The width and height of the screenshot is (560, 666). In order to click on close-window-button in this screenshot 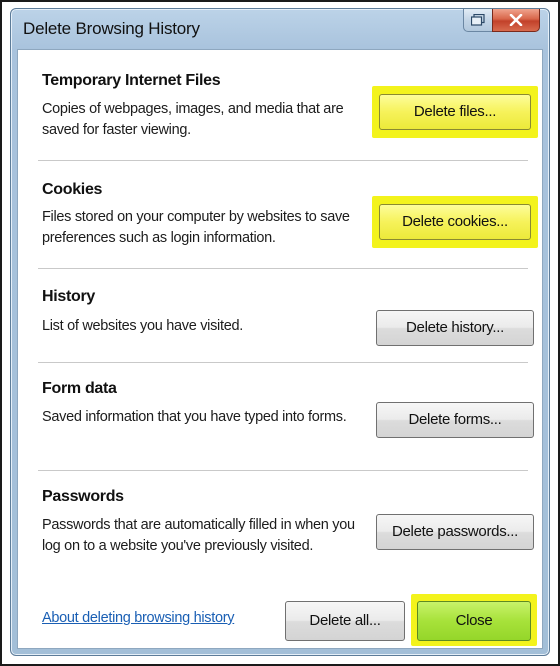, I will do `click(516, 20)`.